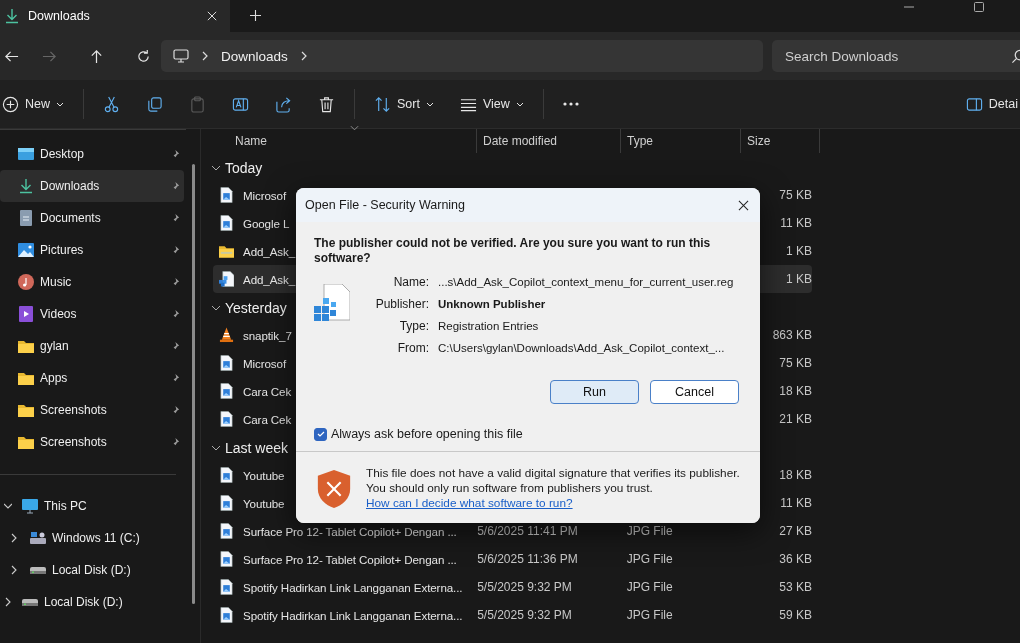 The width and height of the screenshot is (1020, 643). What do you see at coordinates (792, 335) in the screenshot?
I see `file-size: 863 KB` at bounding box center [792, 335].